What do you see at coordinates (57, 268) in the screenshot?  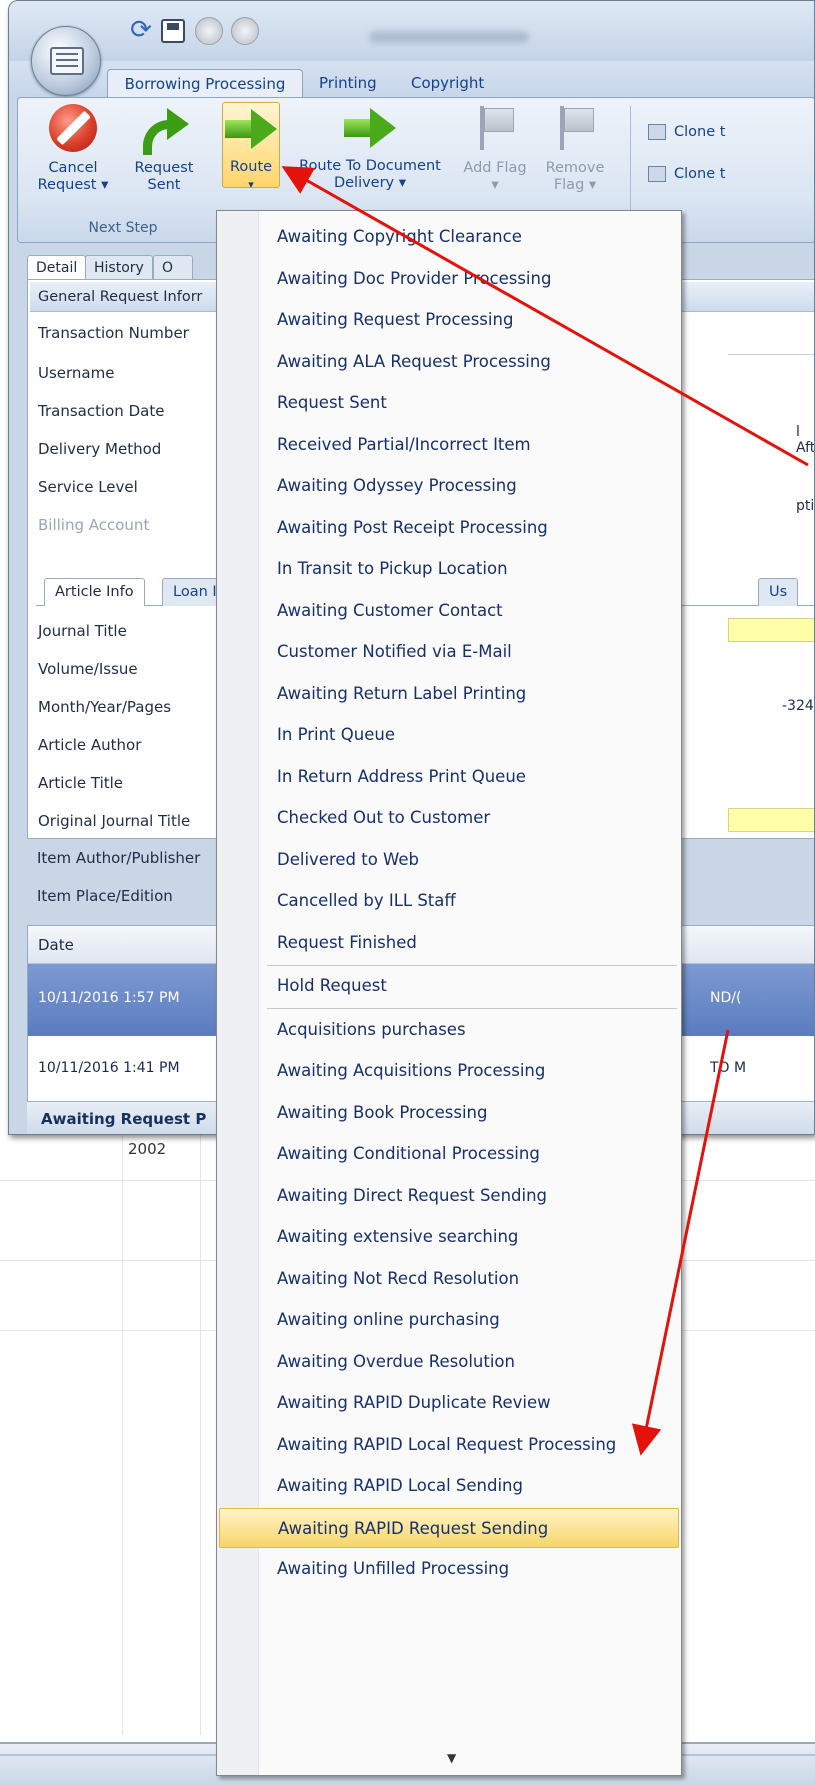 I see `tab-detail: Detail` at bounding box center [57, 268].